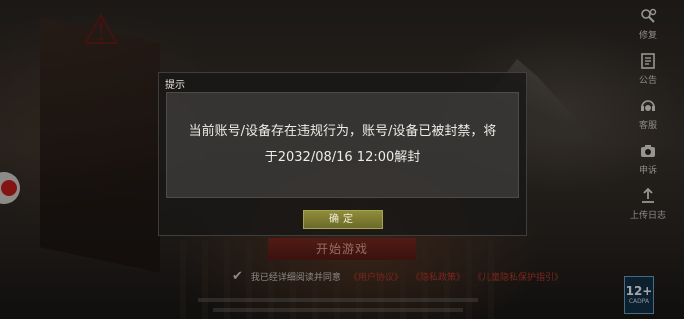 This screenshot has width=684, height=319. I want to click on confirm-button: 确定, so click(343, 219).